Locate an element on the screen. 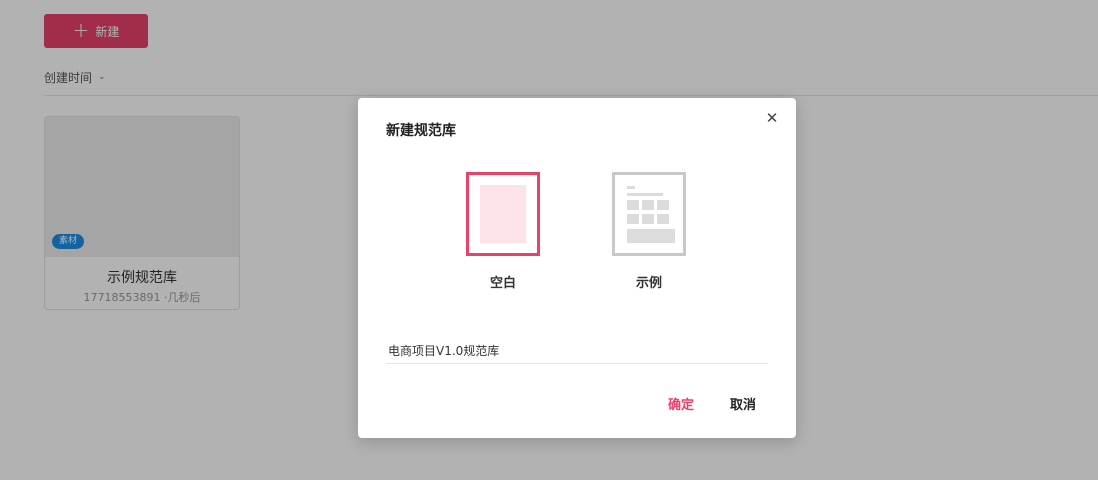 This screenshot has width=1098, height=480. blank-page-icon is located at coordinates (503, 214).